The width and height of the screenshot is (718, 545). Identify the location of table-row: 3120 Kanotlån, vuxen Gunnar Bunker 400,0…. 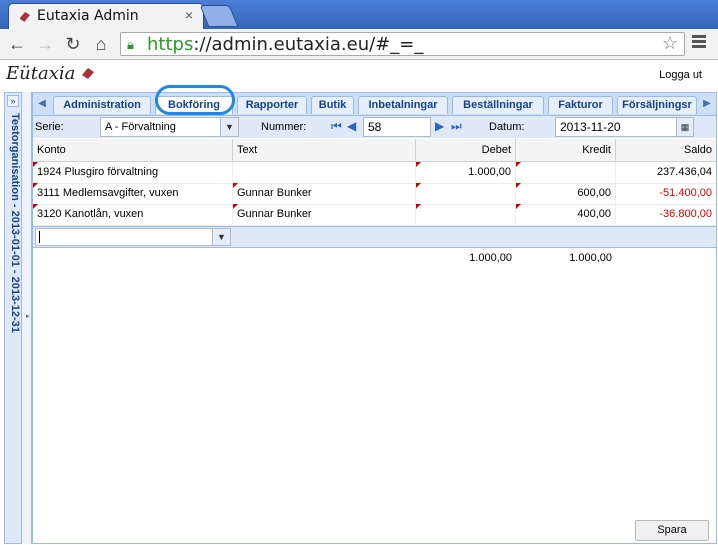
(374, 215).